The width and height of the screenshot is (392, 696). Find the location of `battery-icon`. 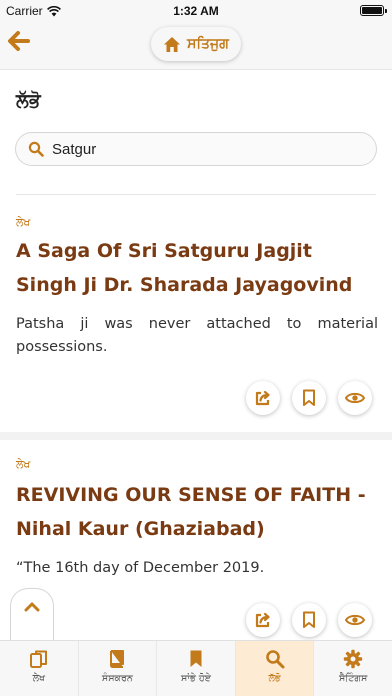

battery-icon is located at coordinates (373, 10).